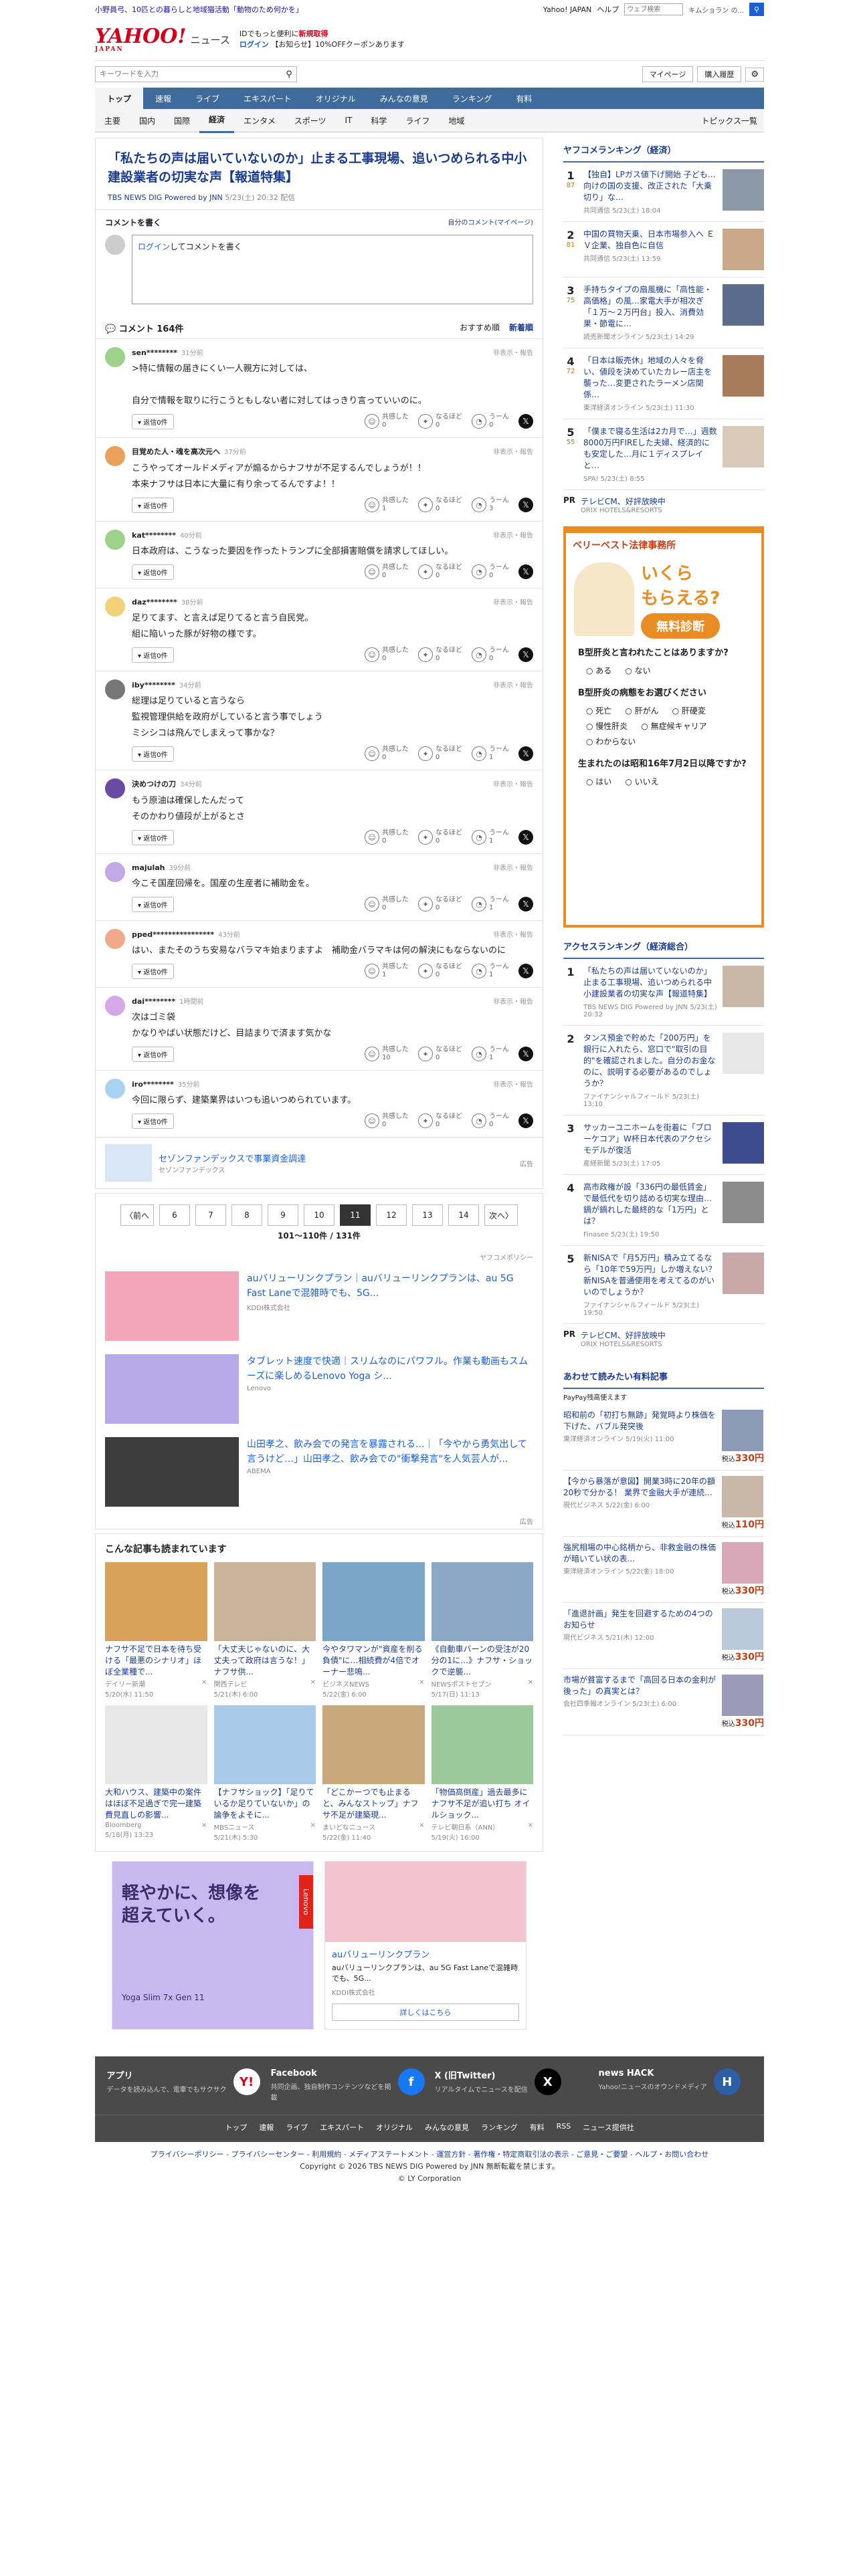 The width and height of the screenshot is (859, 2576). What do you see at coordinates (674, 726) in the screenshot?
I see `radio-option: 無症候キャリア` at bounding box center [674, 726].